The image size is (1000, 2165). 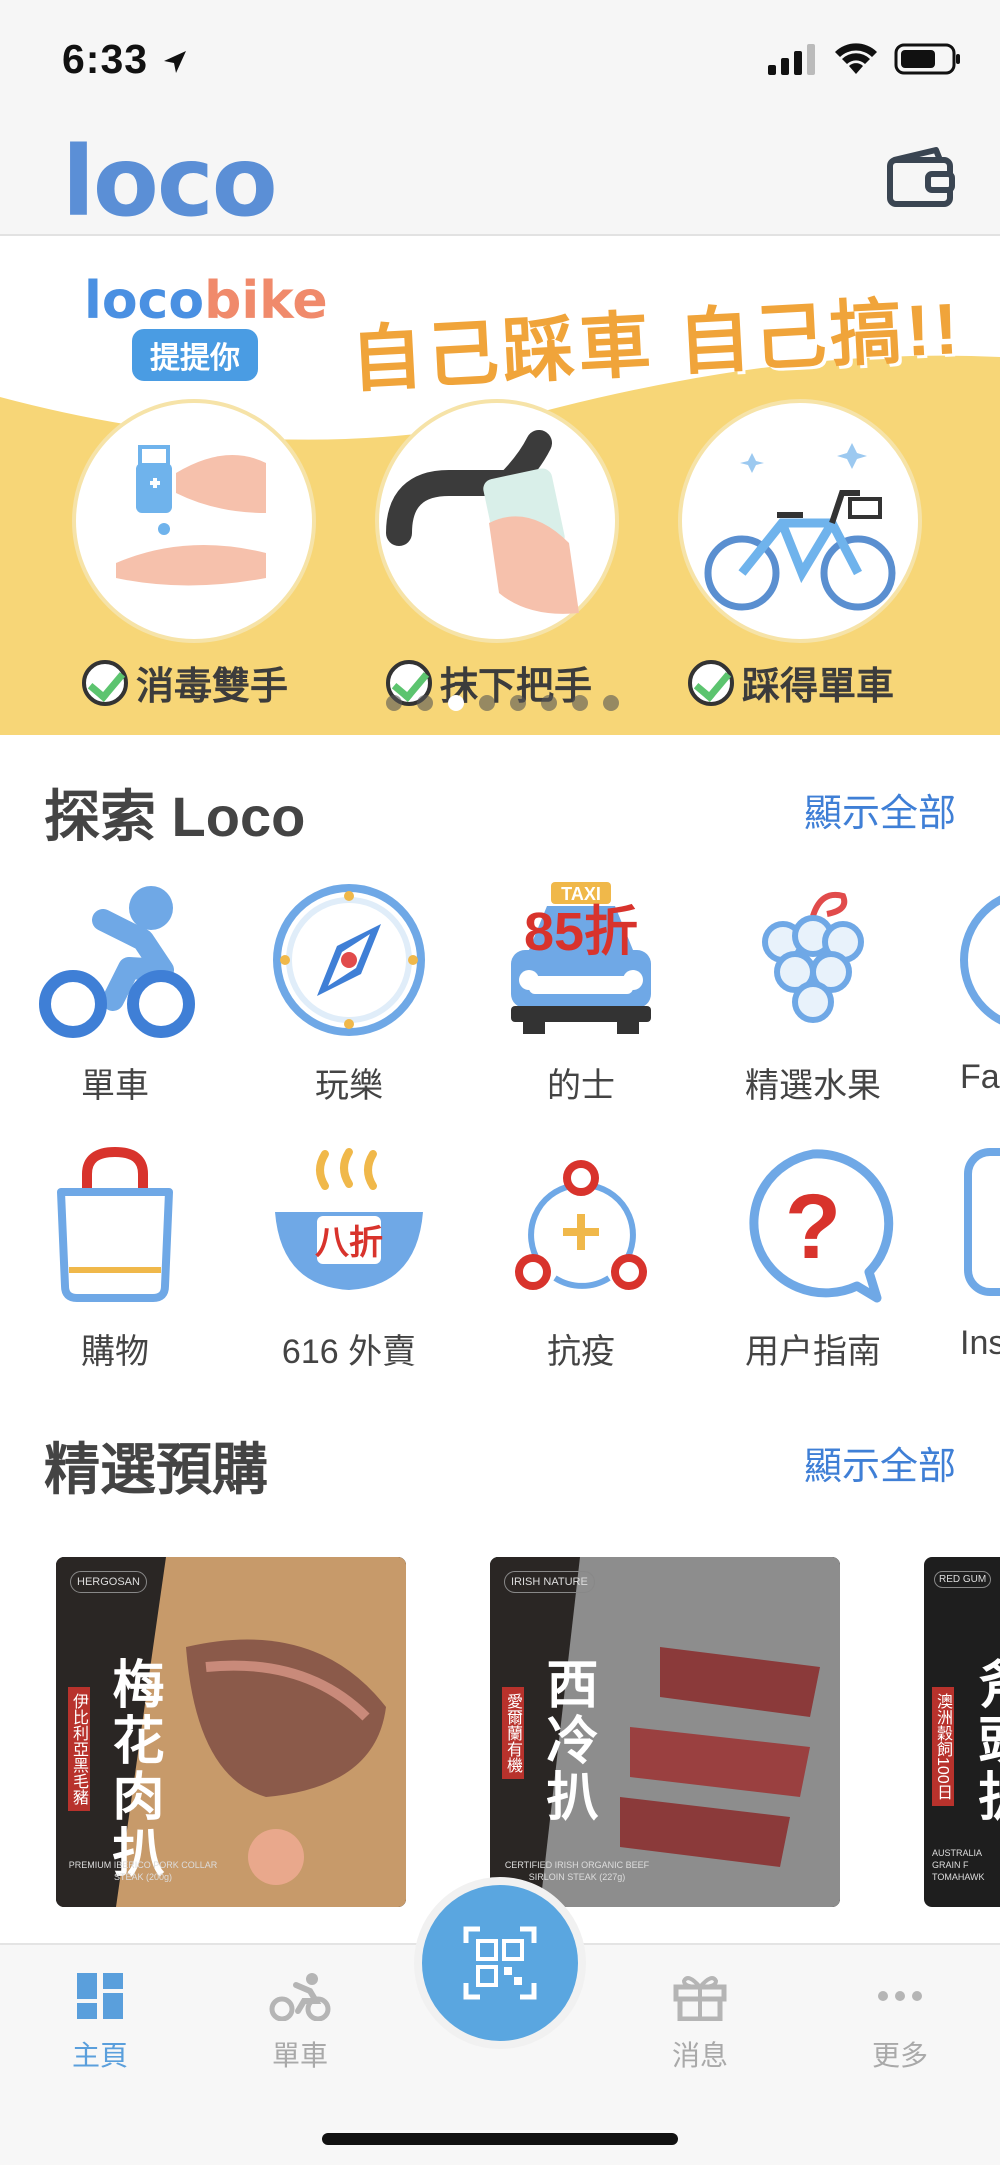 I want to click on explore-item-label: 精選水果, so click(x=813, y=1086).